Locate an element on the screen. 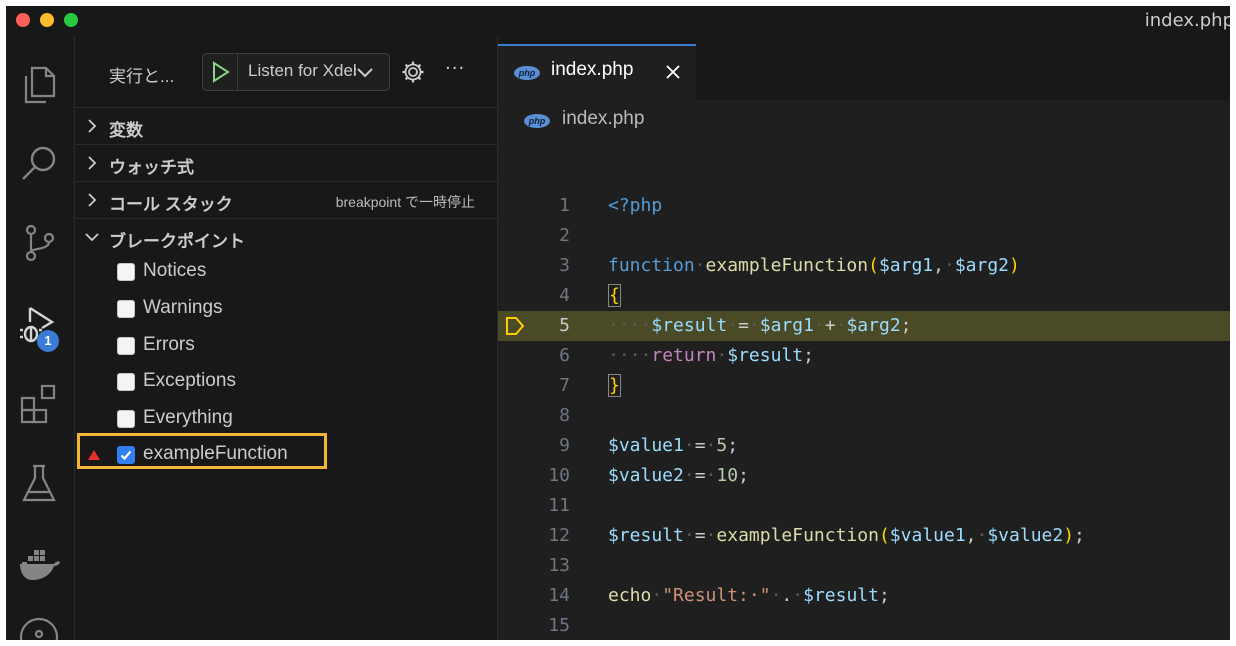 This screenshot has height=646, width=1236. tab-index-php: php index.php is located at coordinates (597, 72).